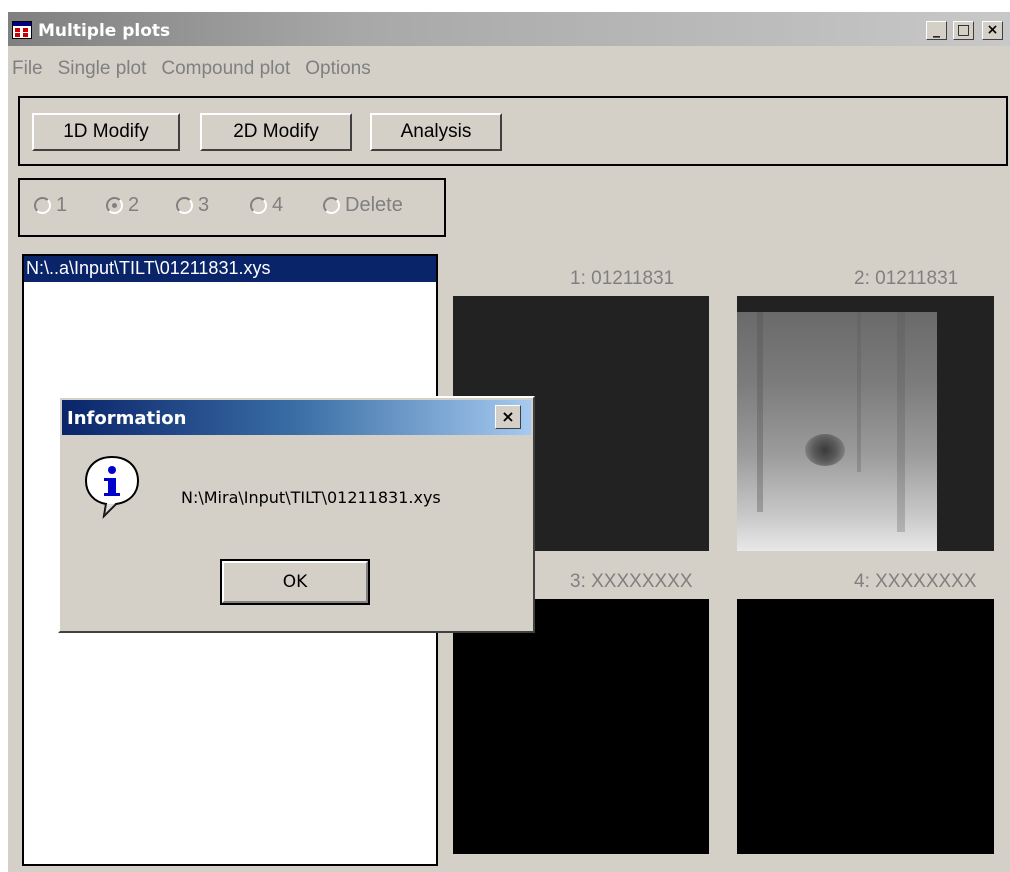 The height and width of the screenshot is (872, 1010). What do you see at coordinates (22, 30) in the screenshot?
I see `app-icon` at bounding box center [22, 30].